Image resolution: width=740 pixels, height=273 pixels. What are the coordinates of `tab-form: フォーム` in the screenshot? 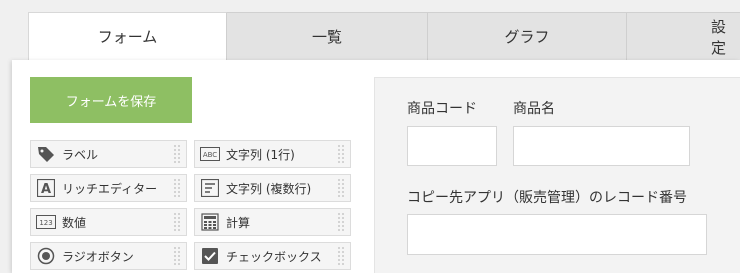 It's located at (127, 36).